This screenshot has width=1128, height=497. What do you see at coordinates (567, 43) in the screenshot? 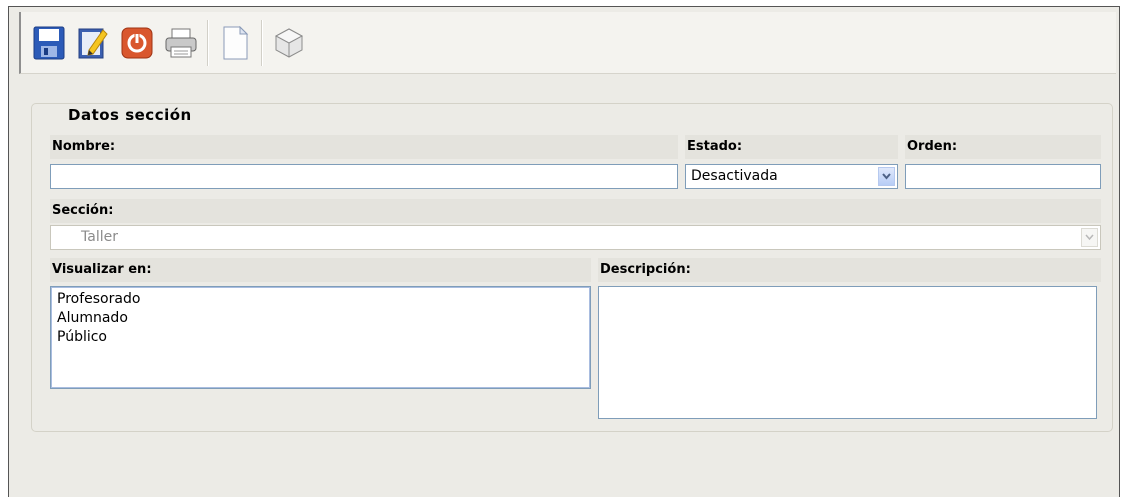
I see `toolbar` at bounding box center [567, 43].